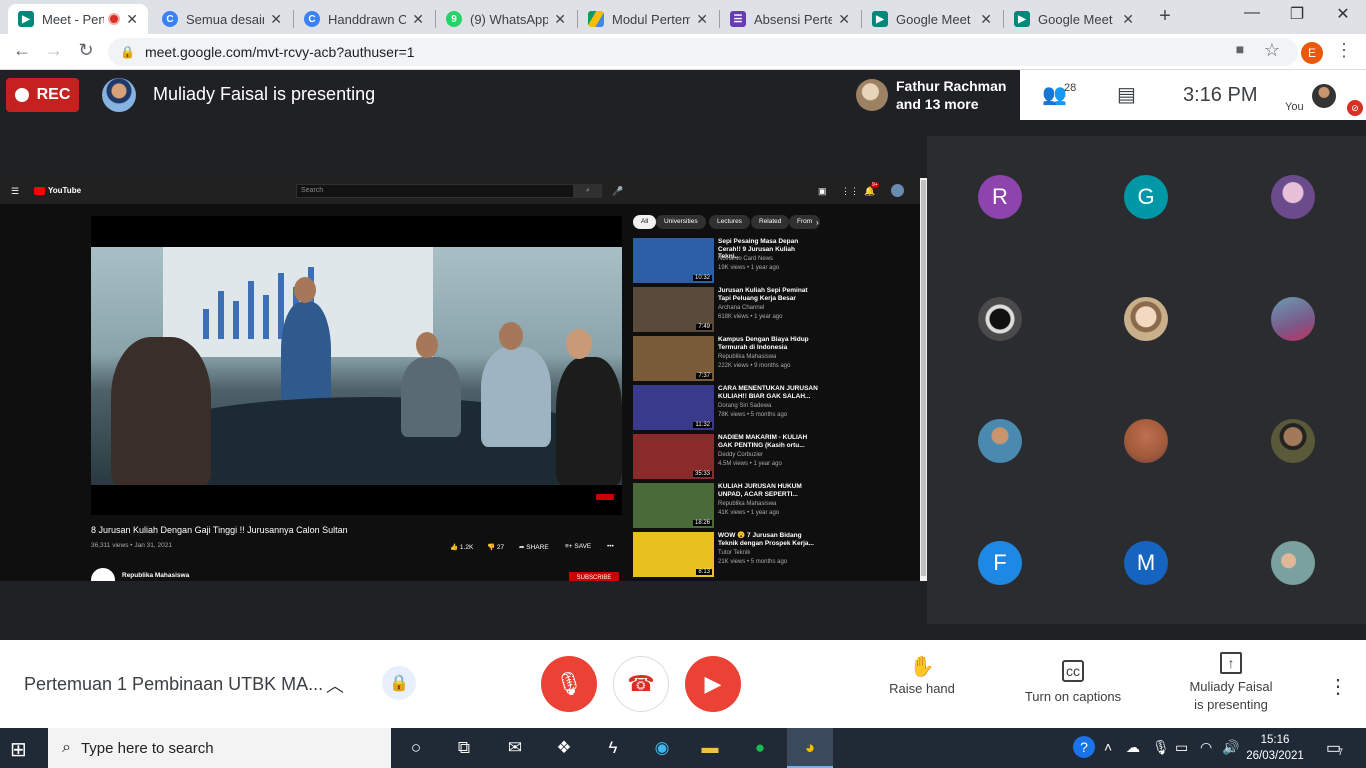 The image size is (1366, 768). Describe the element at coordinates (1230, 747) in the screenshot. I see `volume-icon: 🔊` at that location.